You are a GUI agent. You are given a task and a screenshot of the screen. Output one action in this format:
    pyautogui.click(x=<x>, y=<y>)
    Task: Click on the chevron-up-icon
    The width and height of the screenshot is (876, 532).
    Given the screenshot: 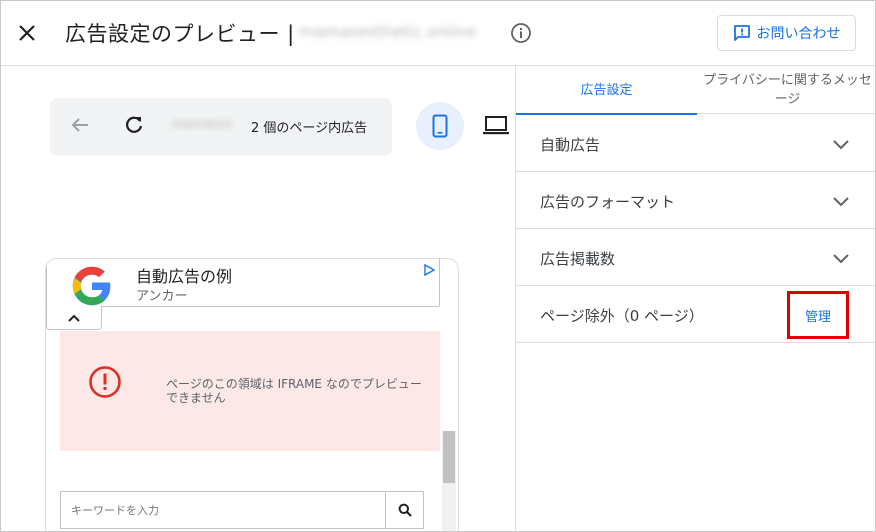 What is the action you would take?
    pyautogui.click(x=74, y=318)
    